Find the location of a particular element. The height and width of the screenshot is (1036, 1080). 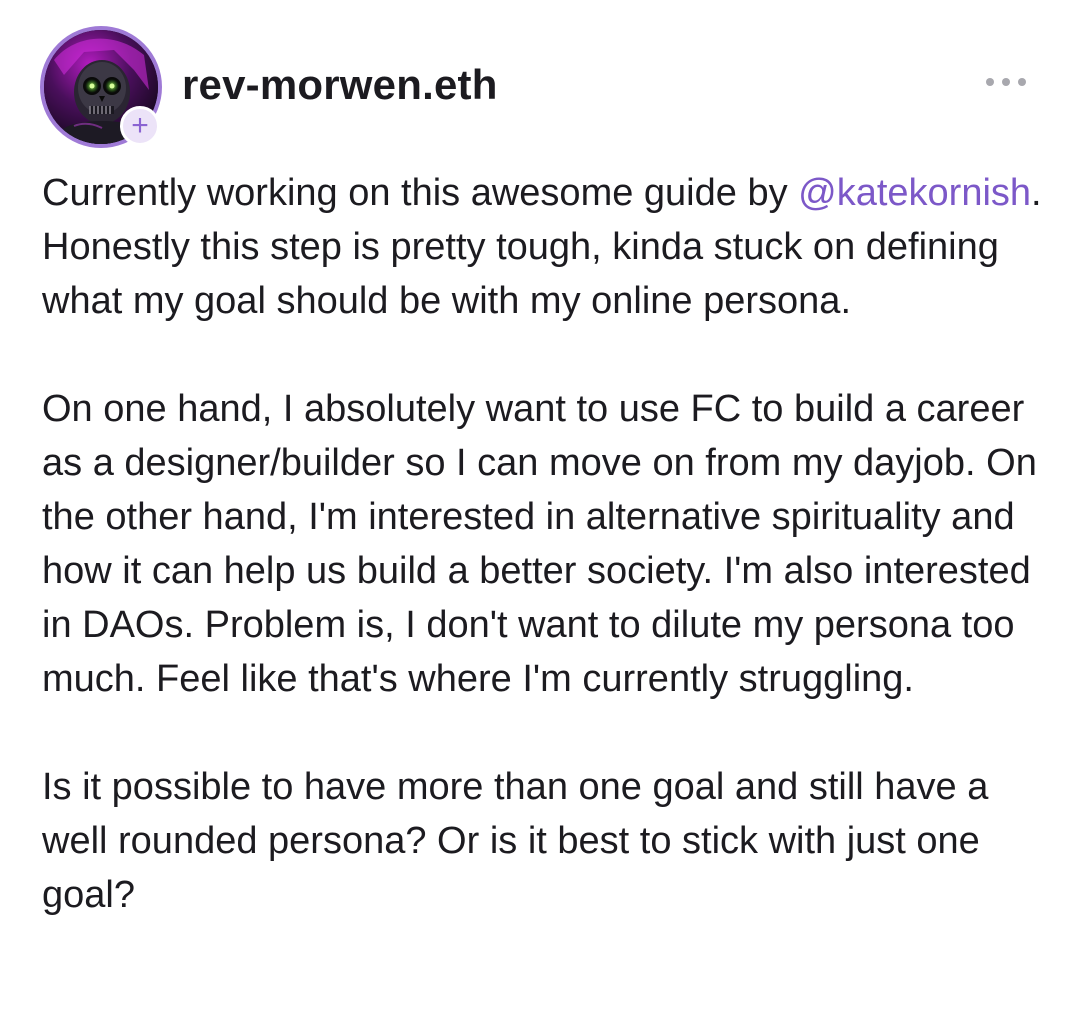

author-avatar-wrap: + is located at coordinates (101, 87).